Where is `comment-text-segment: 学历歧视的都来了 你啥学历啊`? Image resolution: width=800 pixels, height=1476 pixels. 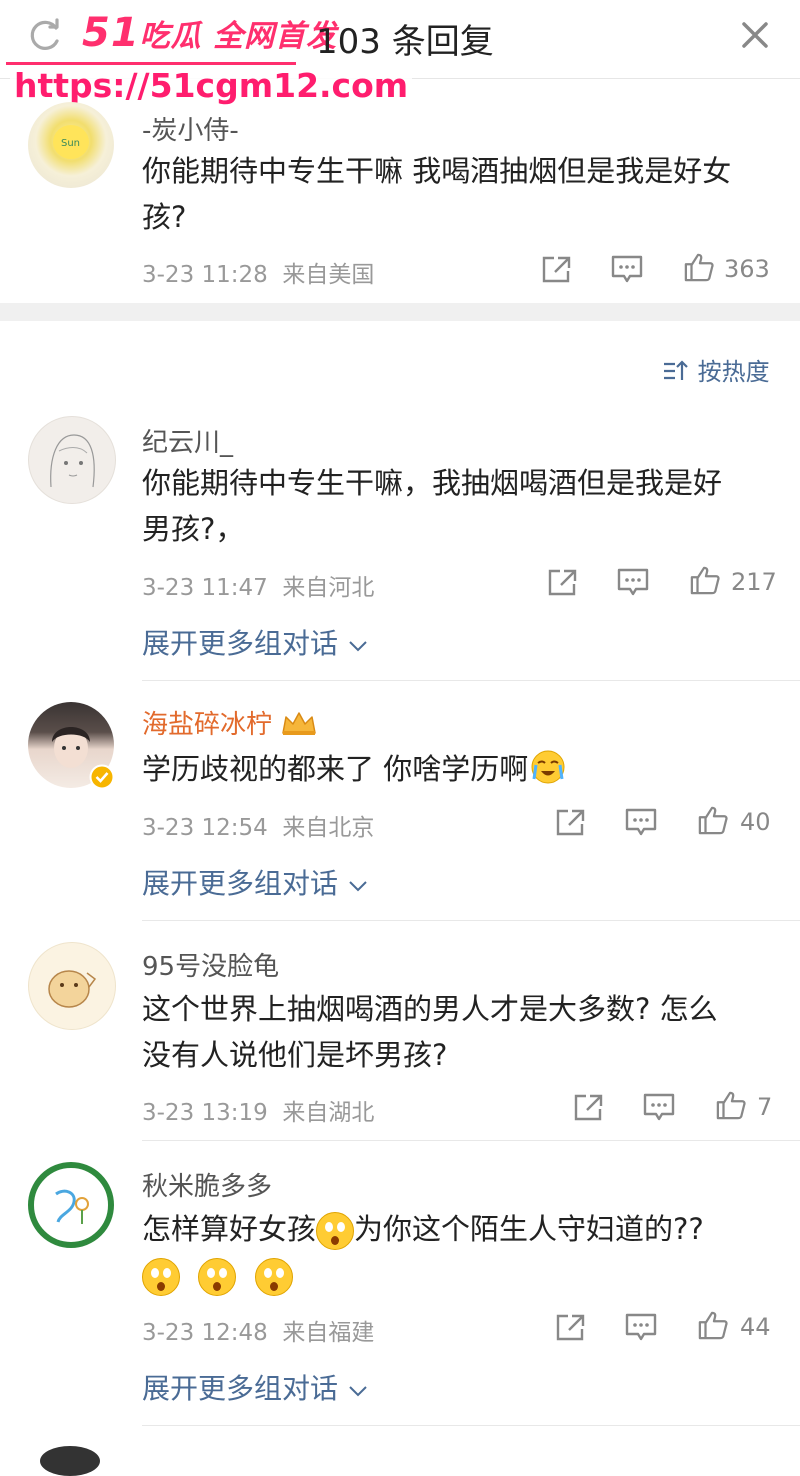 comment-text-segment: 学历歧视的都来了 你啥学历啊 is located at coordinates (335, 769).